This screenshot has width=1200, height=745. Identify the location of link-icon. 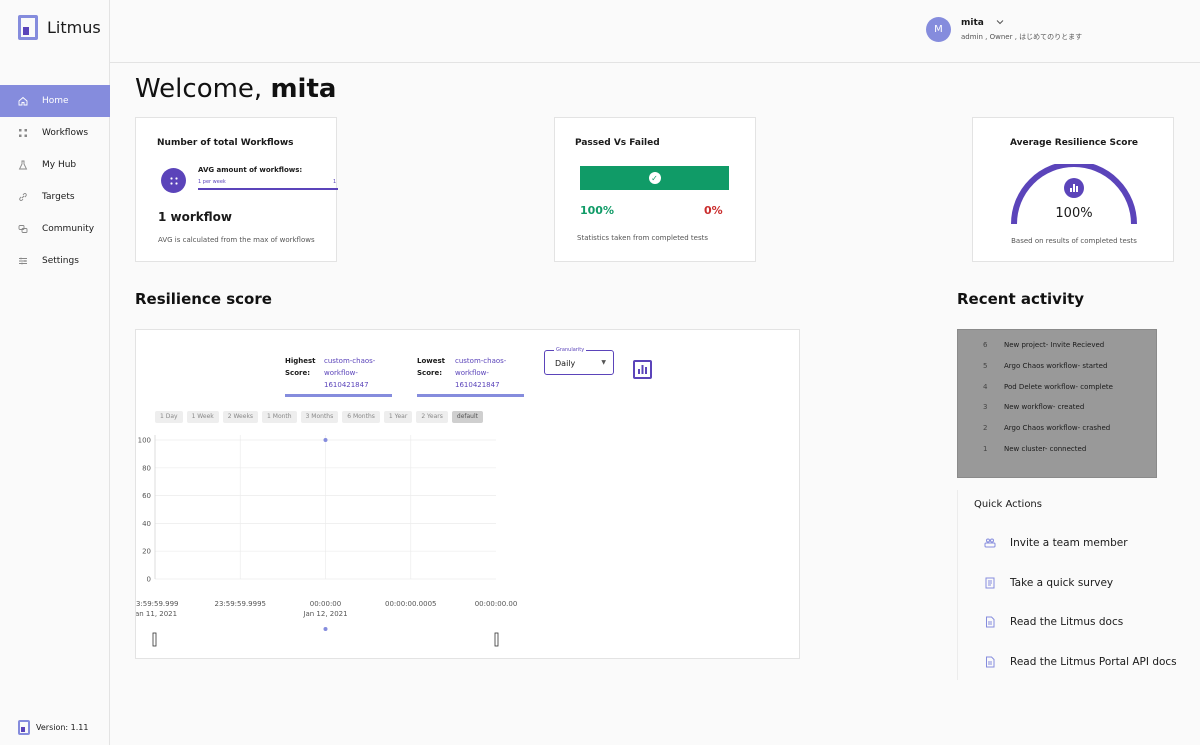
(23, 197).